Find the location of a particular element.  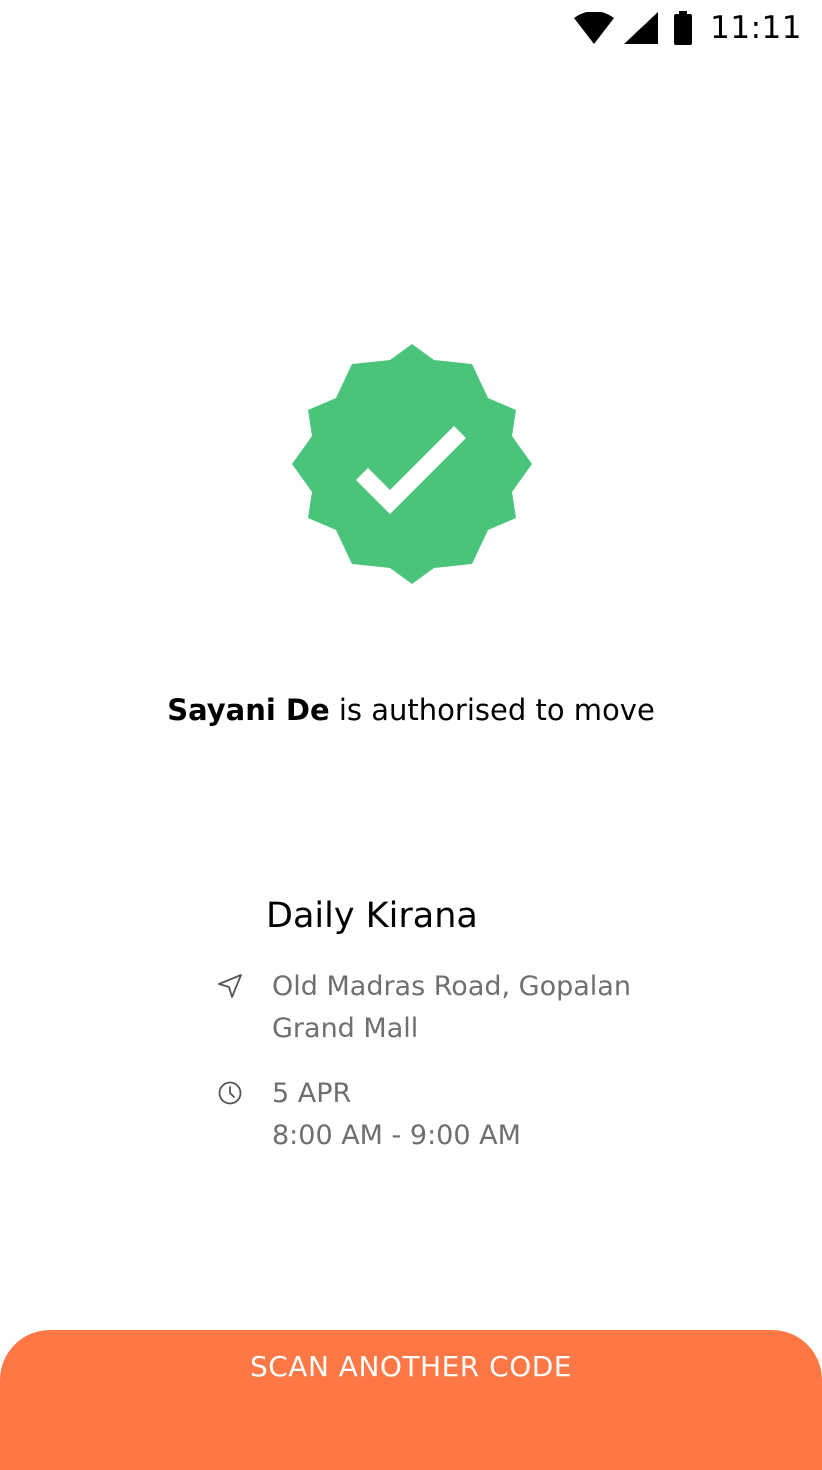

store-address-row: Old Madras Road, Gopalan Grand Mall is located at coordinates (496, 1008).